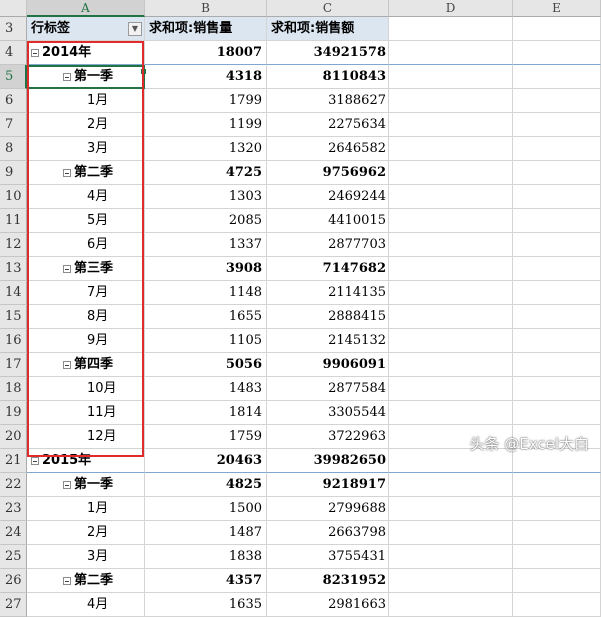  Describe the element at coordinates (328, 581) in the screenshot. I see `amount-cell: 8231952` at that location.